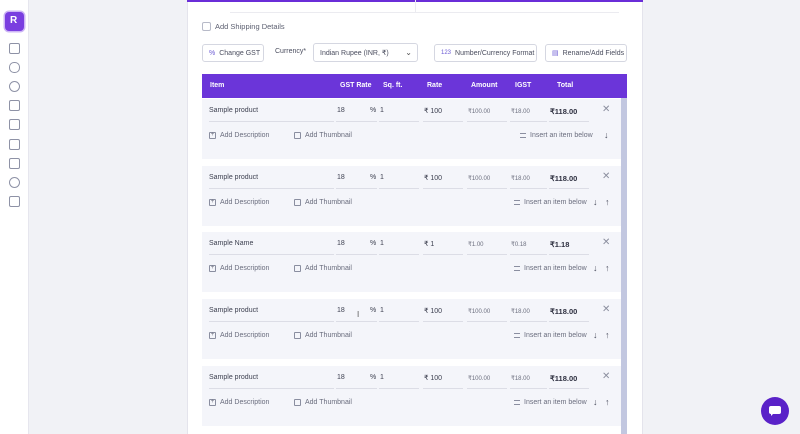 The image size is (800, 434). What do you see at coordinates (14, 48) in the screenshot?
I see `list-icon` at bounding box center [14, 48].